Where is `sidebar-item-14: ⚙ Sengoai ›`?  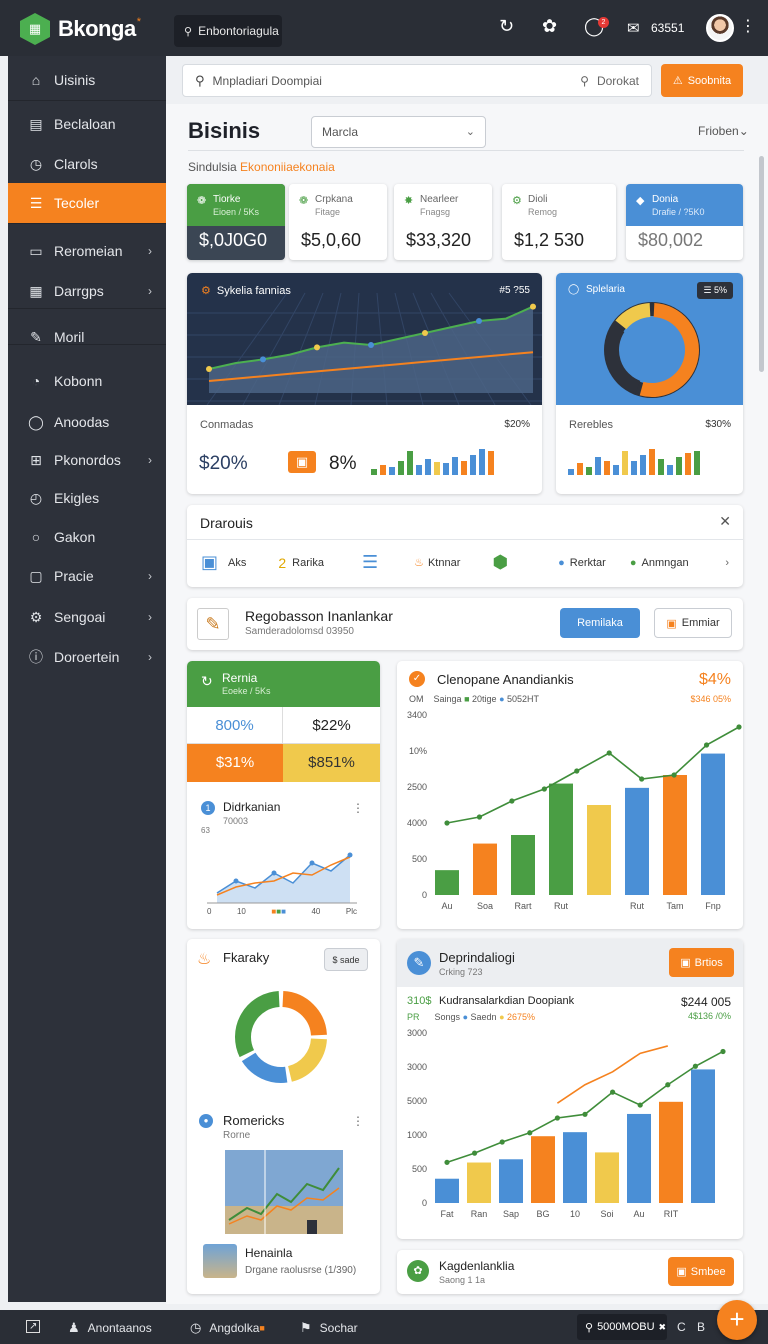
sidebar-item-14: ⚙ Sengoai › is located at coordinates (87, 617).